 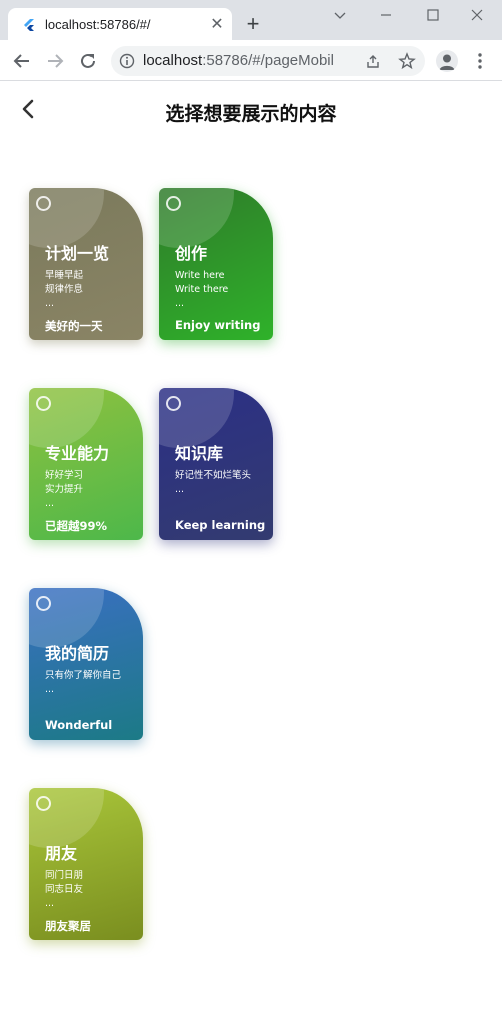 I want to click on card-line: 规律作息, so click(x=64, y=289).